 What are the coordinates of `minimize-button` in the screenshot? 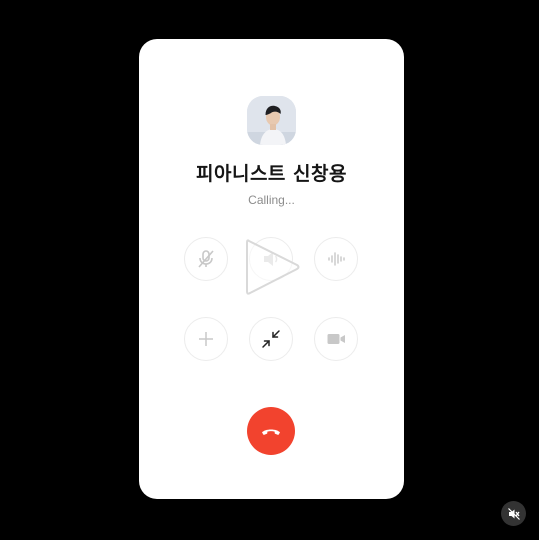 It's located at (271, 339).